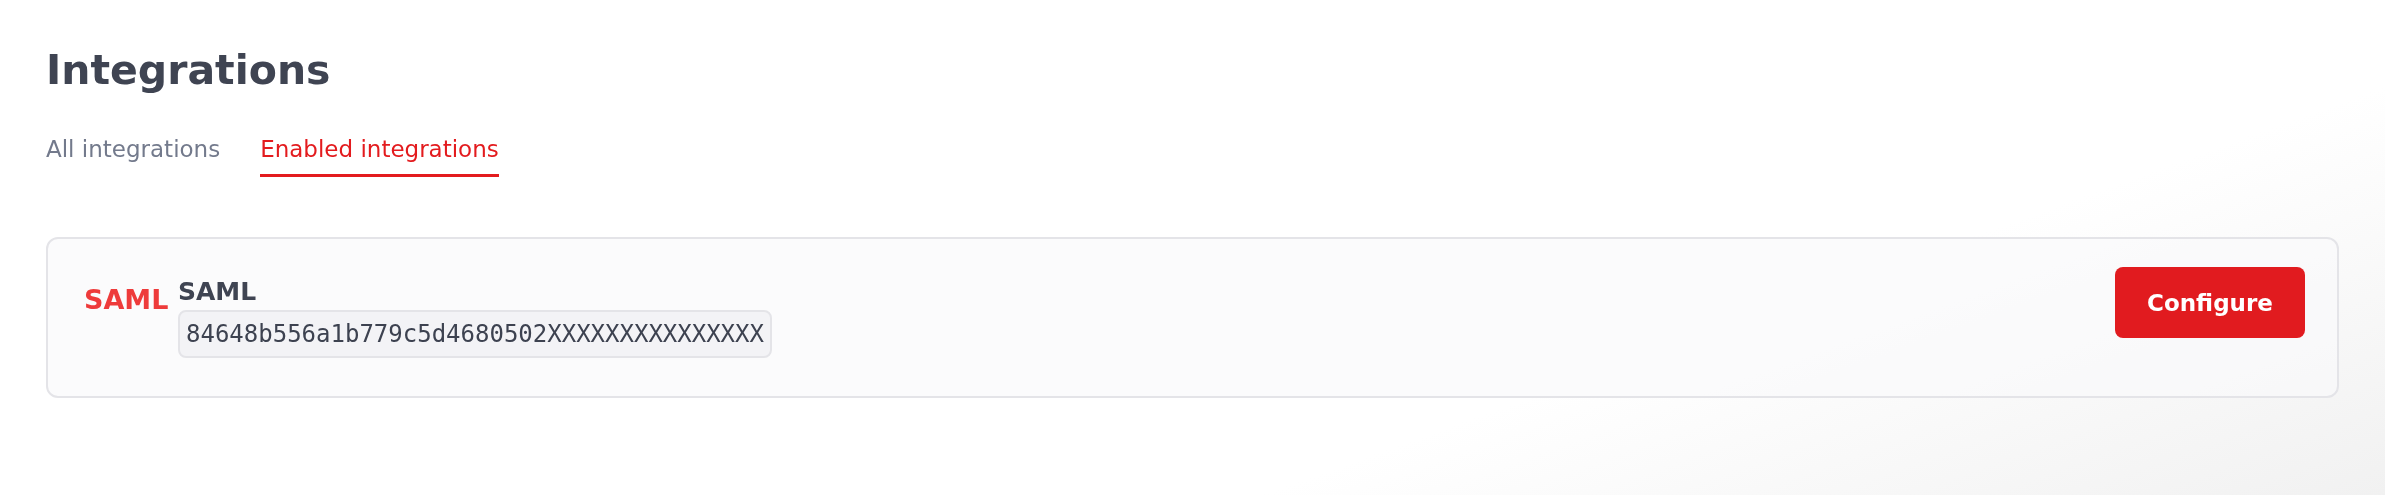 This screenshot has height=495, width=2385. What do you see at coordinates (217, 291) in the screenshot?
I see `integration-name: SAML` at bounding box center [217, 291].